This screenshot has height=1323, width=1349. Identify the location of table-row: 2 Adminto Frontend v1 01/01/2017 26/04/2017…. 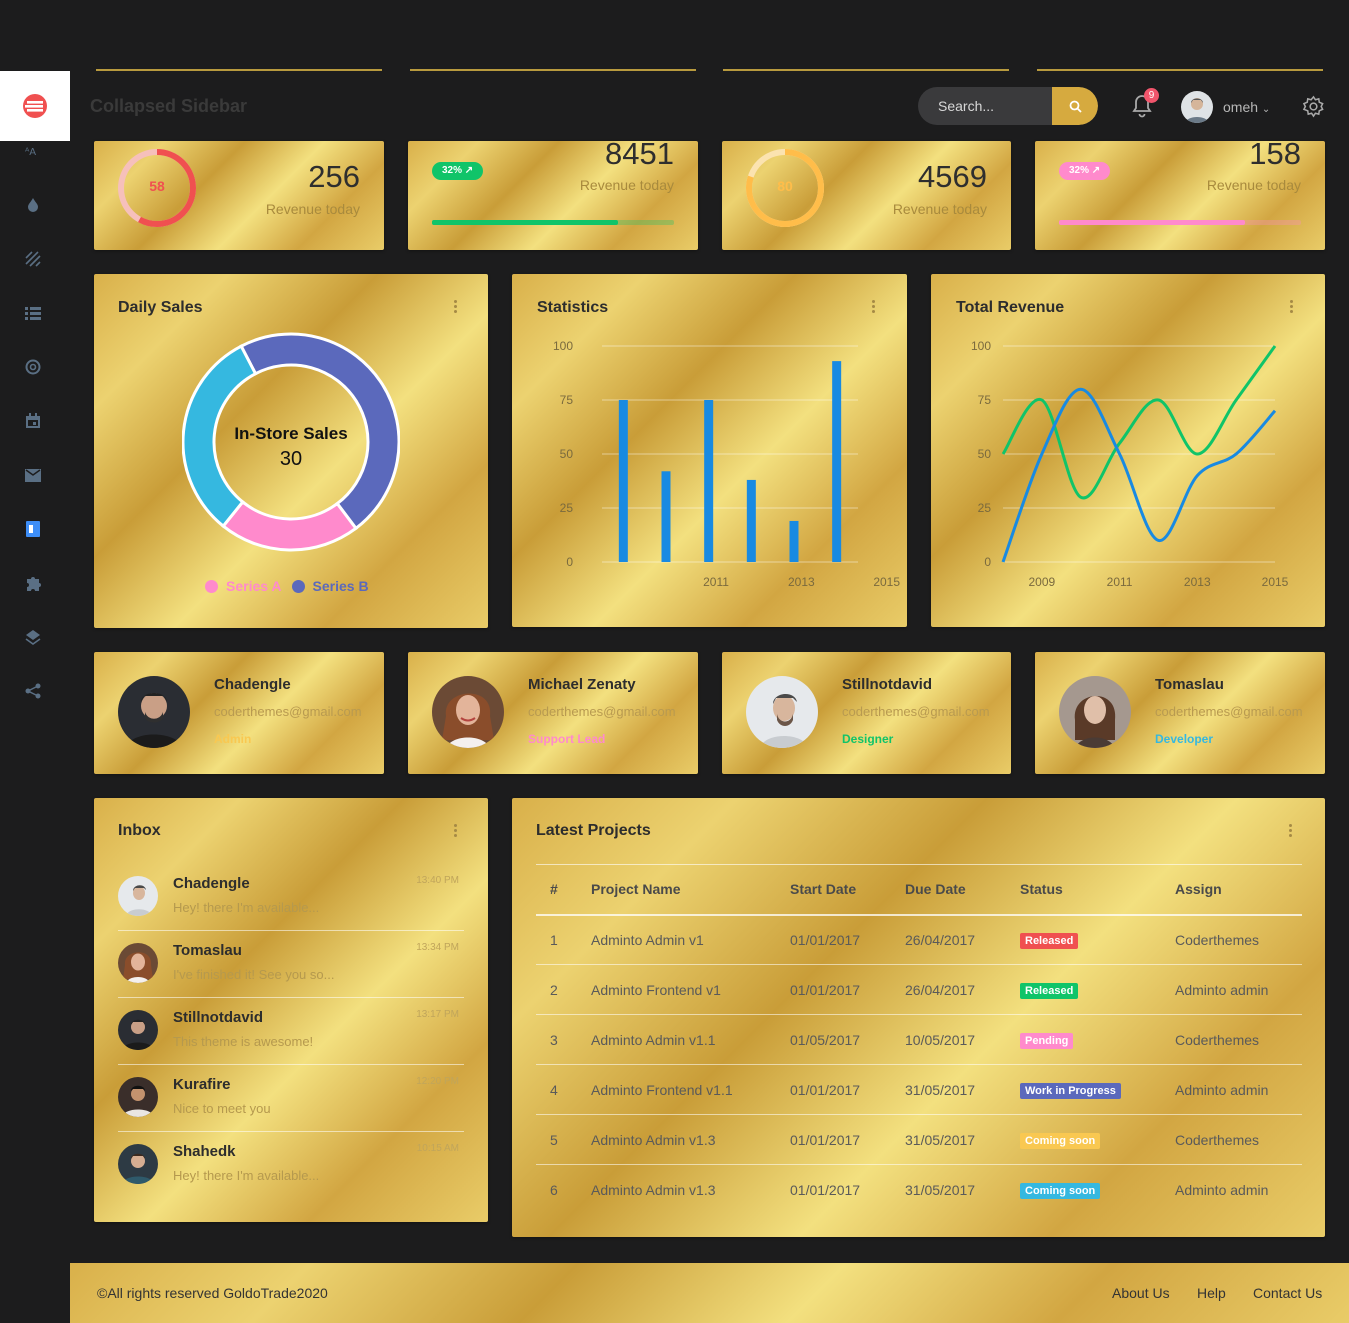
(919, 989).